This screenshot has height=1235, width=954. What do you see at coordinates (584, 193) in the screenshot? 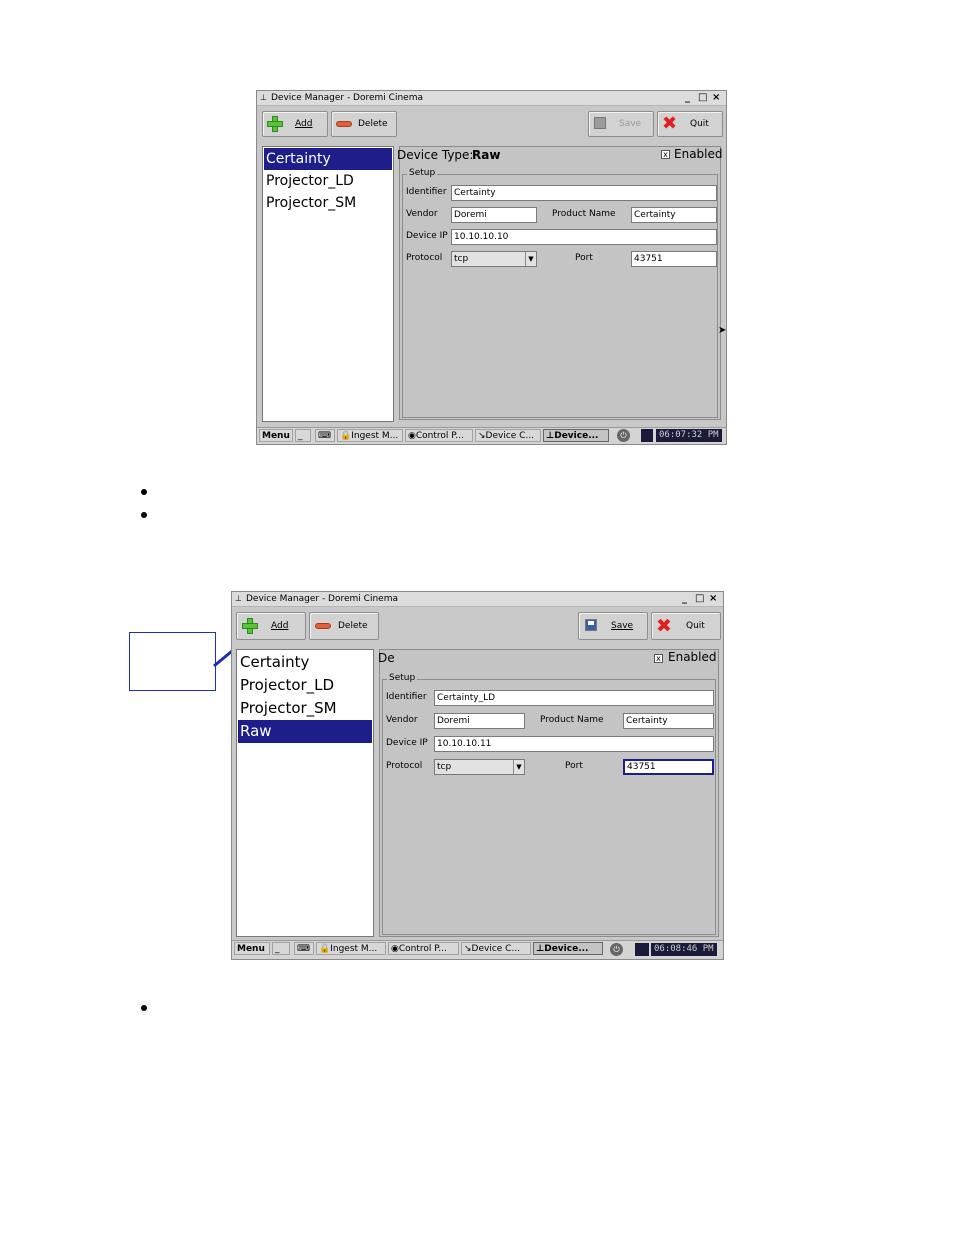
I see `identifier-input: Certainty` at bounding box center [584, 193].